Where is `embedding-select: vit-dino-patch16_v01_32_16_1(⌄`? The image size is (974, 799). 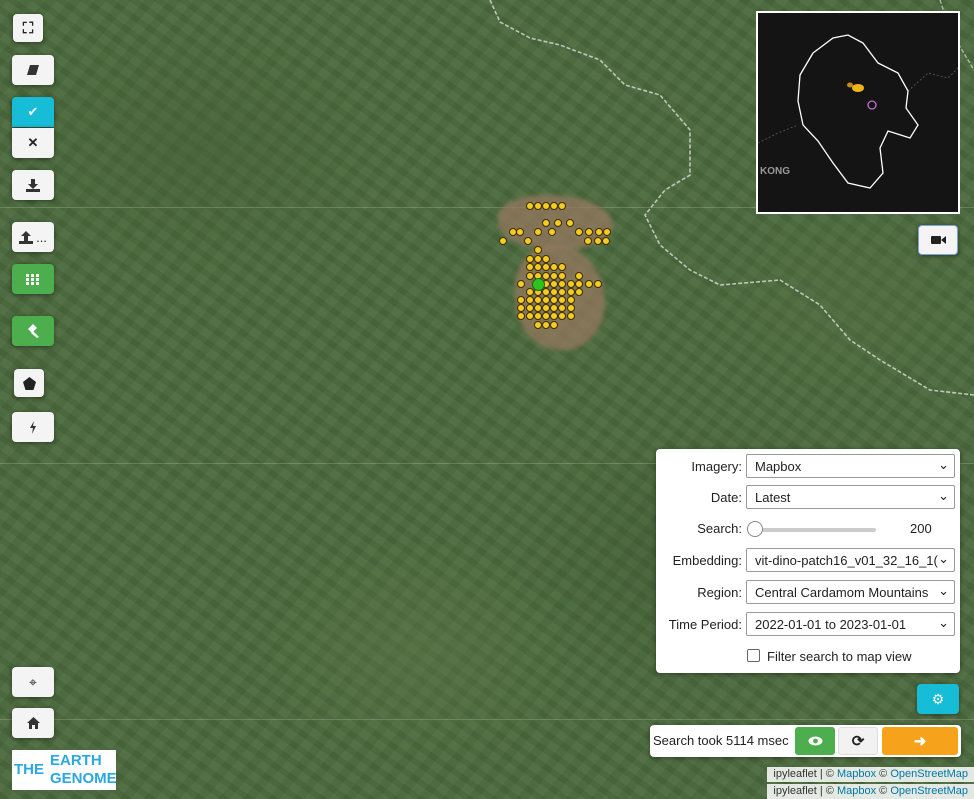
embedding-select: vit-dino-patch16_v01_32_16_1(⌄ is located at coordinates (850, 560).